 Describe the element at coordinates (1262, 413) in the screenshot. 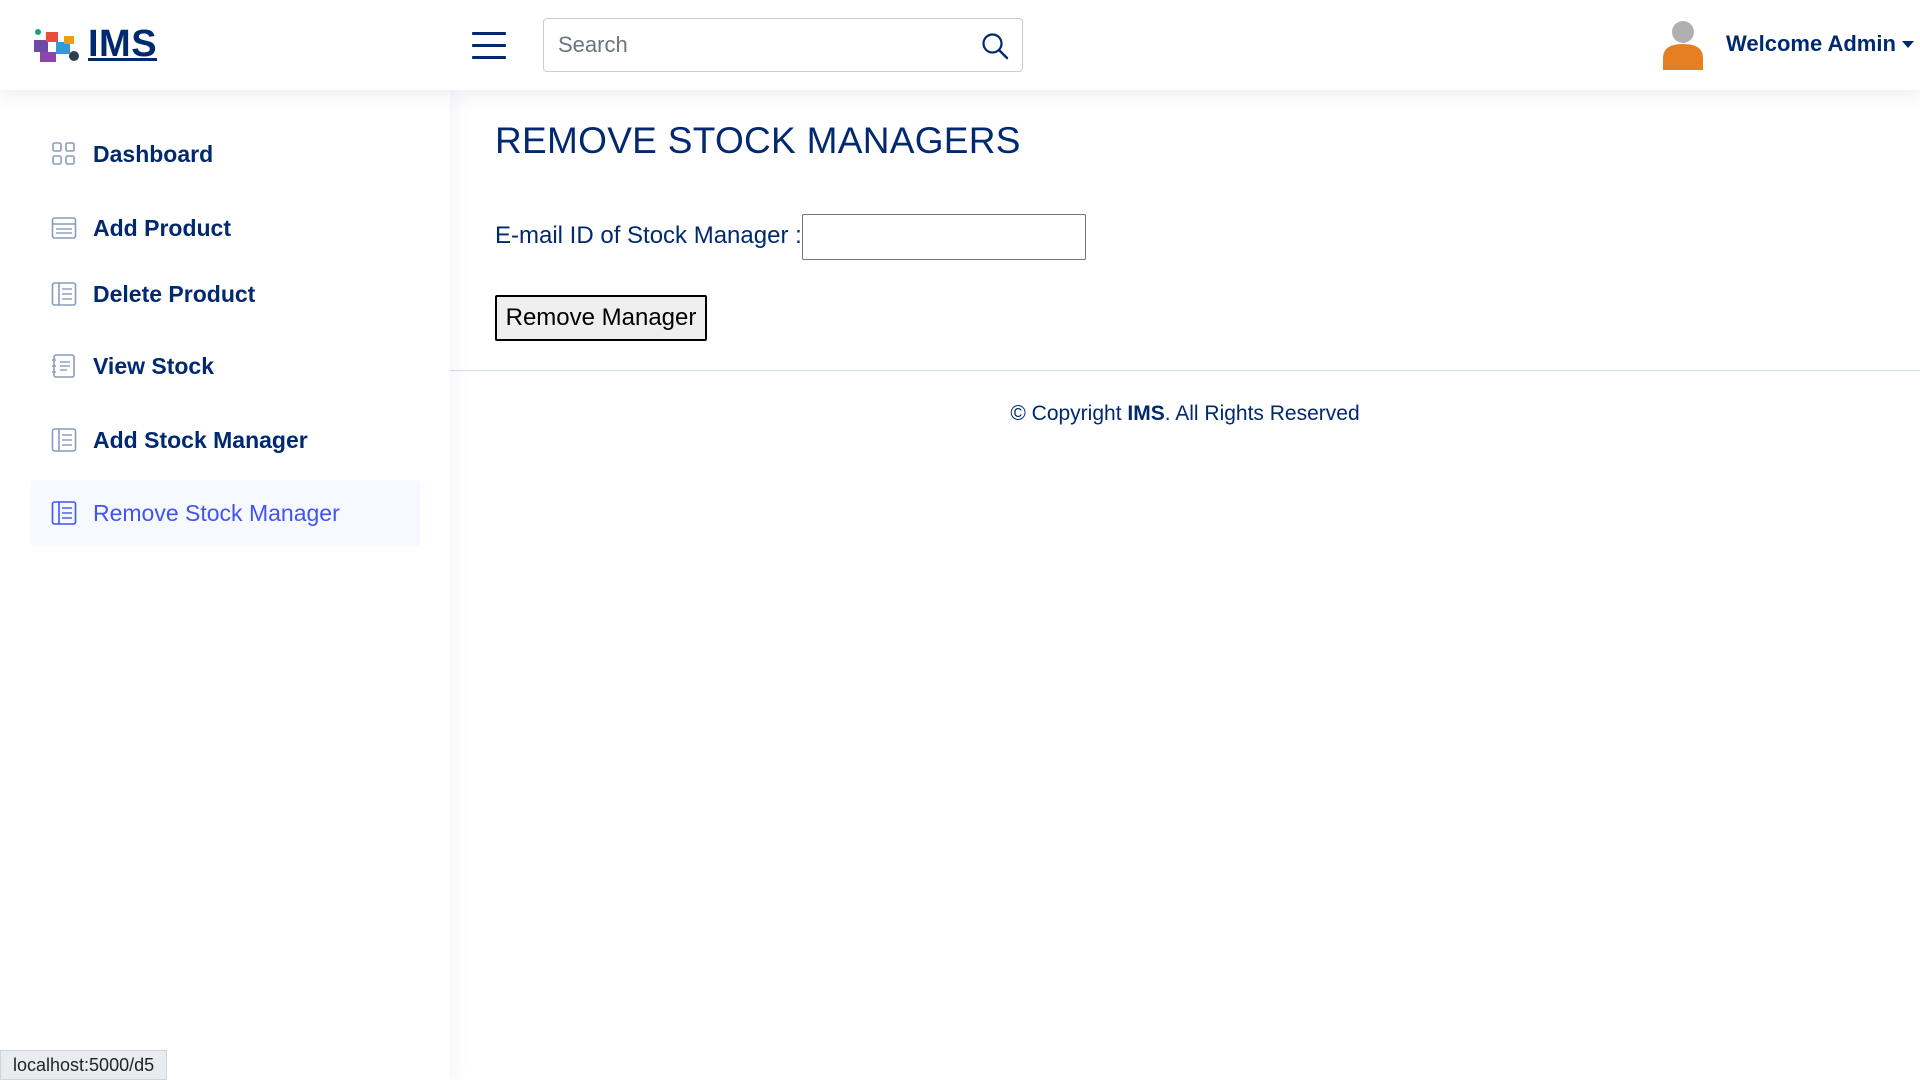

I see `footer-suffix: . All Rights Reserved` at that location.